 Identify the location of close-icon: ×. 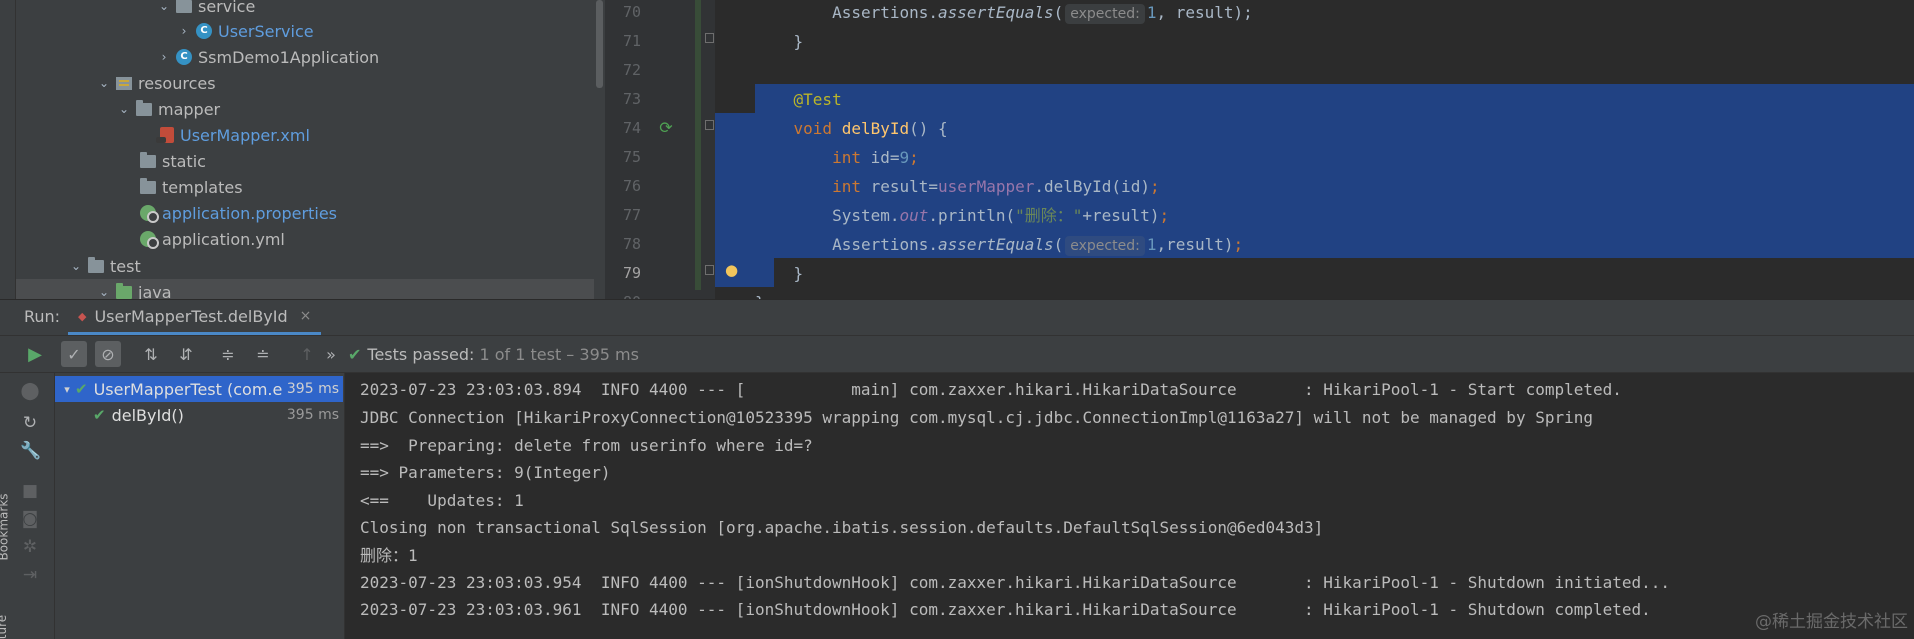
(306, 316).